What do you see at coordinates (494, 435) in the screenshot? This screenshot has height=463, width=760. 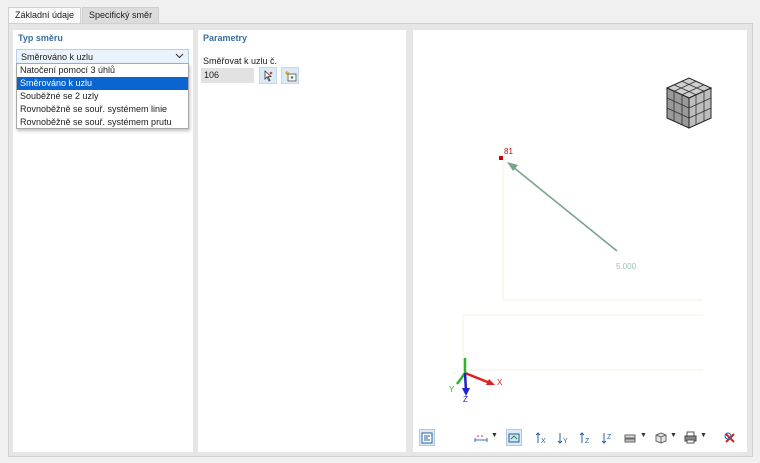 I see `dimension-dropdown-arrow: ▼` at bounding box center [494, 435].